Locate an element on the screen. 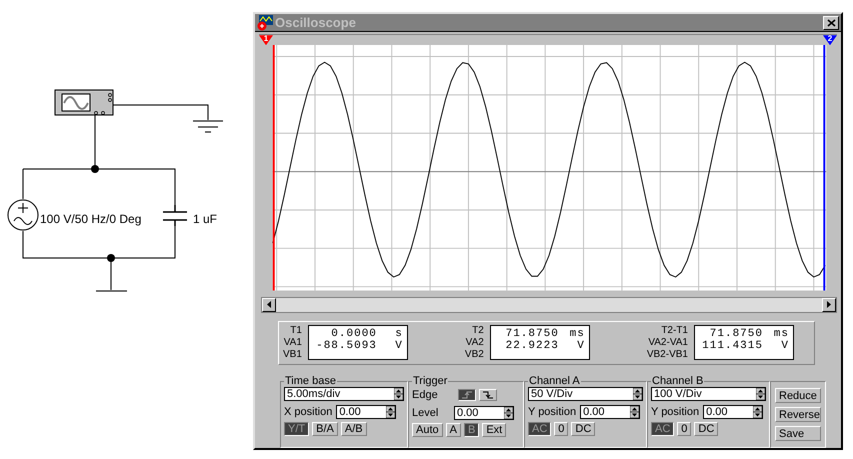  rising-edge-icon is located at coordinates (467, 394).